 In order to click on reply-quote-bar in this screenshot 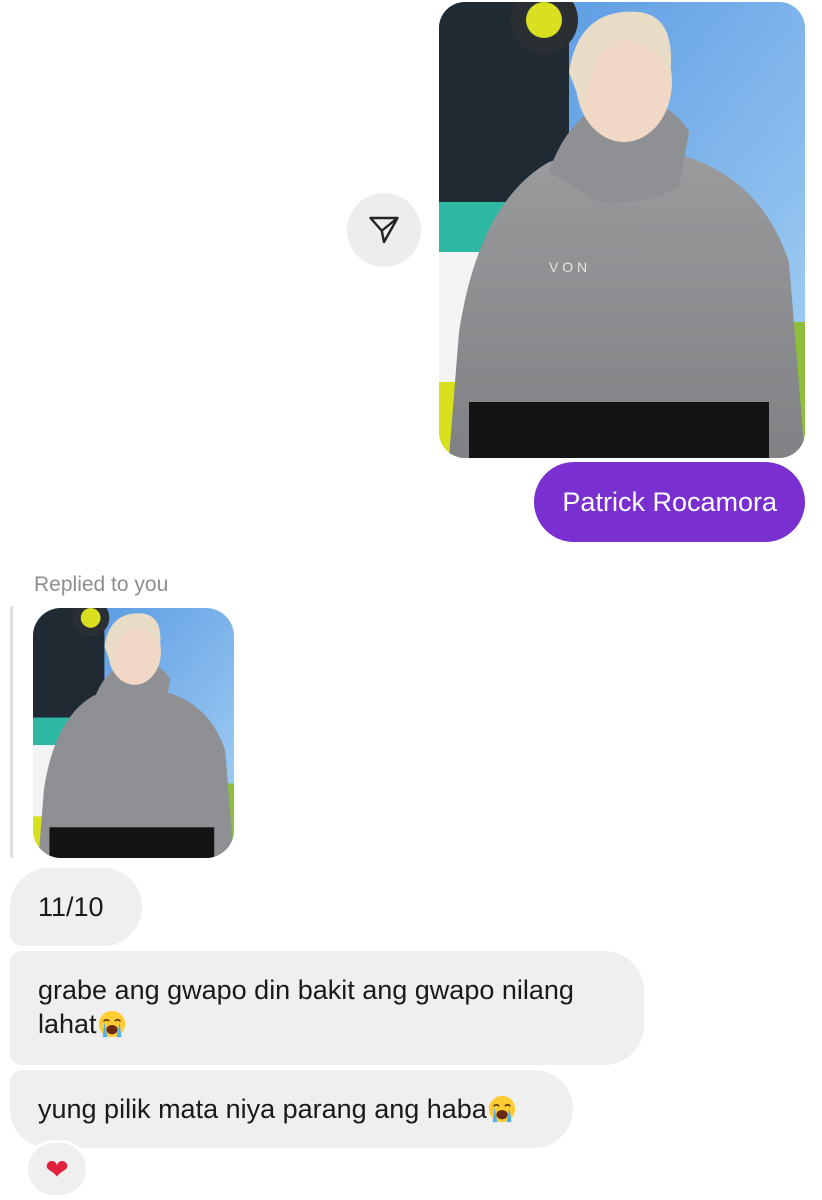, I will do `click(11, 732)`.